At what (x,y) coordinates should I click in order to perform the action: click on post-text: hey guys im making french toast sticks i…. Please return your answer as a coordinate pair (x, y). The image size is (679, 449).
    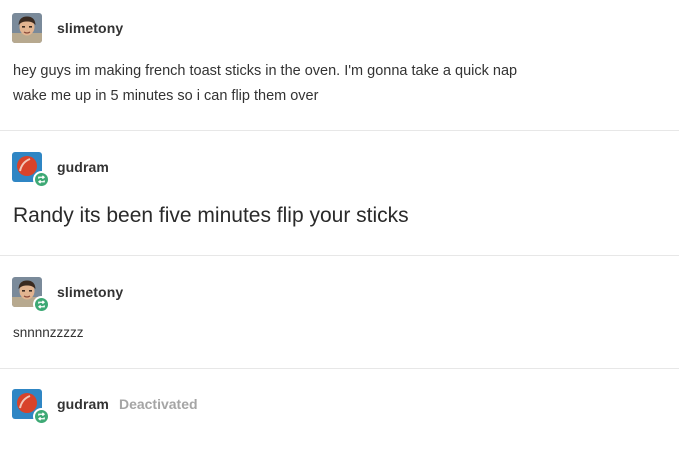
    Looking at the image, I should click on (265, 84).